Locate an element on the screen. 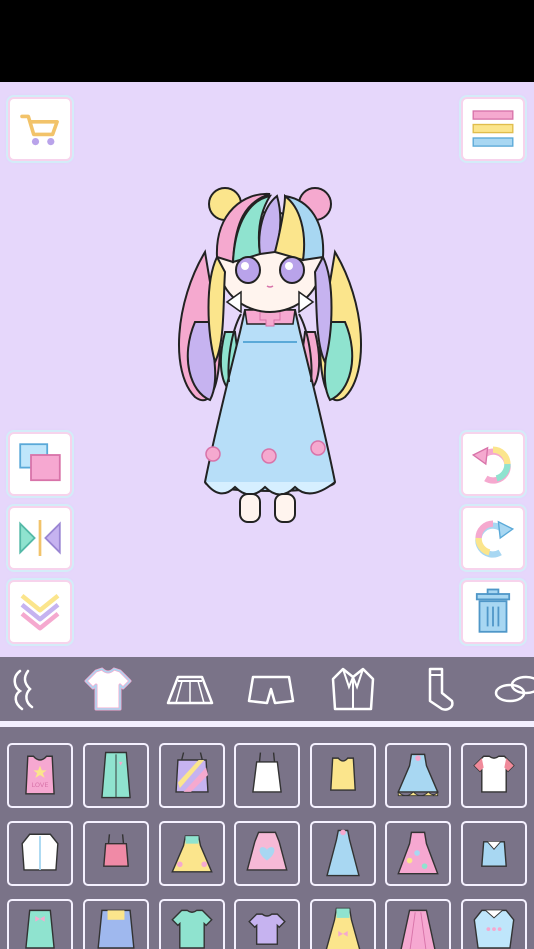 The image size is (534, 949). item-yellow-tank is located at coordinates (343, 775).